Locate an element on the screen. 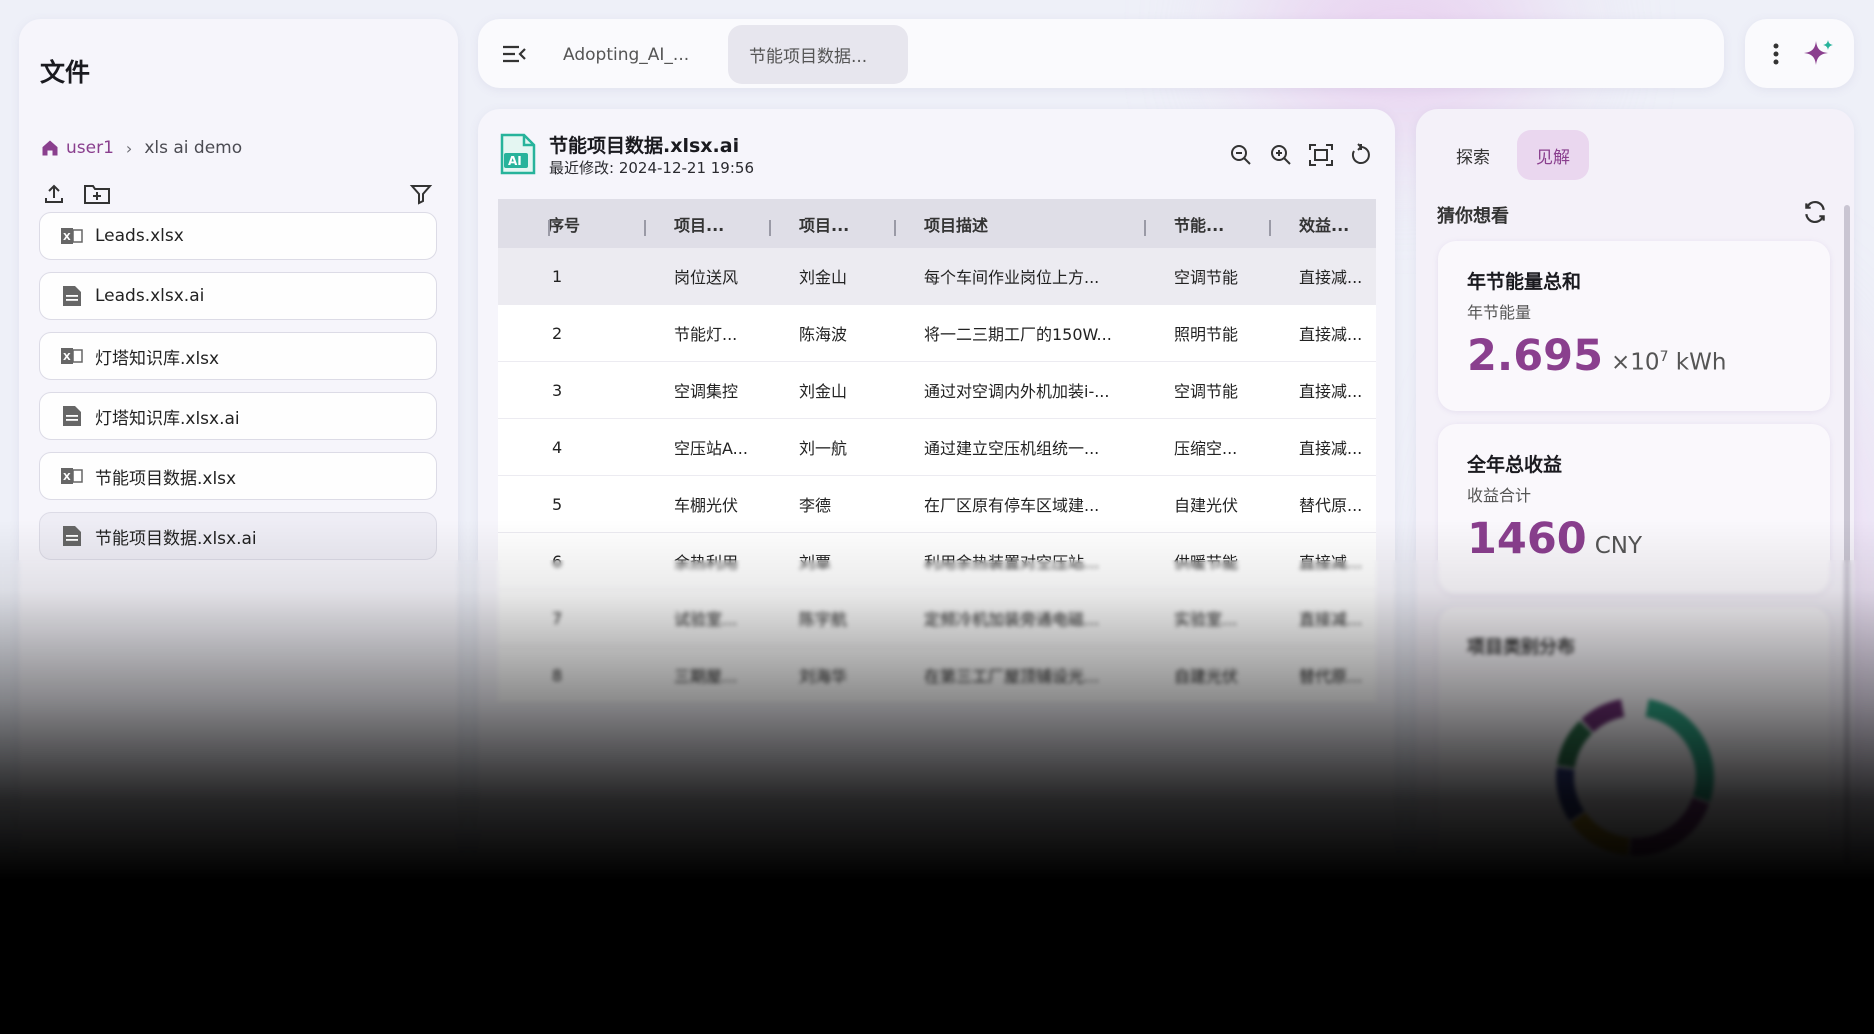 The height and width of the screenshot is (1034, 1874). home-icon is located at coordinates (50, 148).